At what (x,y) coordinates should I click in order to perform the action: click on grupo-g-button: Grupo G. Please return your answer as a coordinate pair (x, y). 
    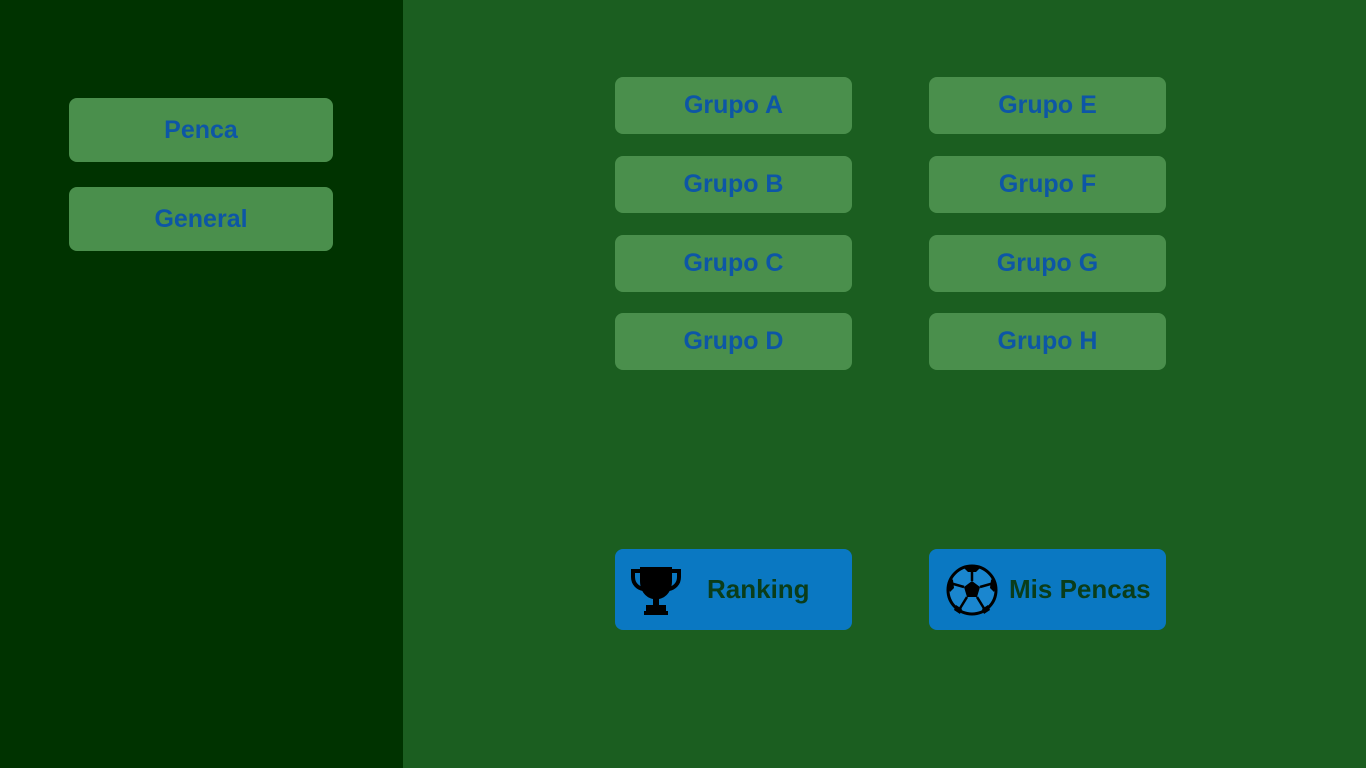
    Looking at the image, I should click on (1047, 263).